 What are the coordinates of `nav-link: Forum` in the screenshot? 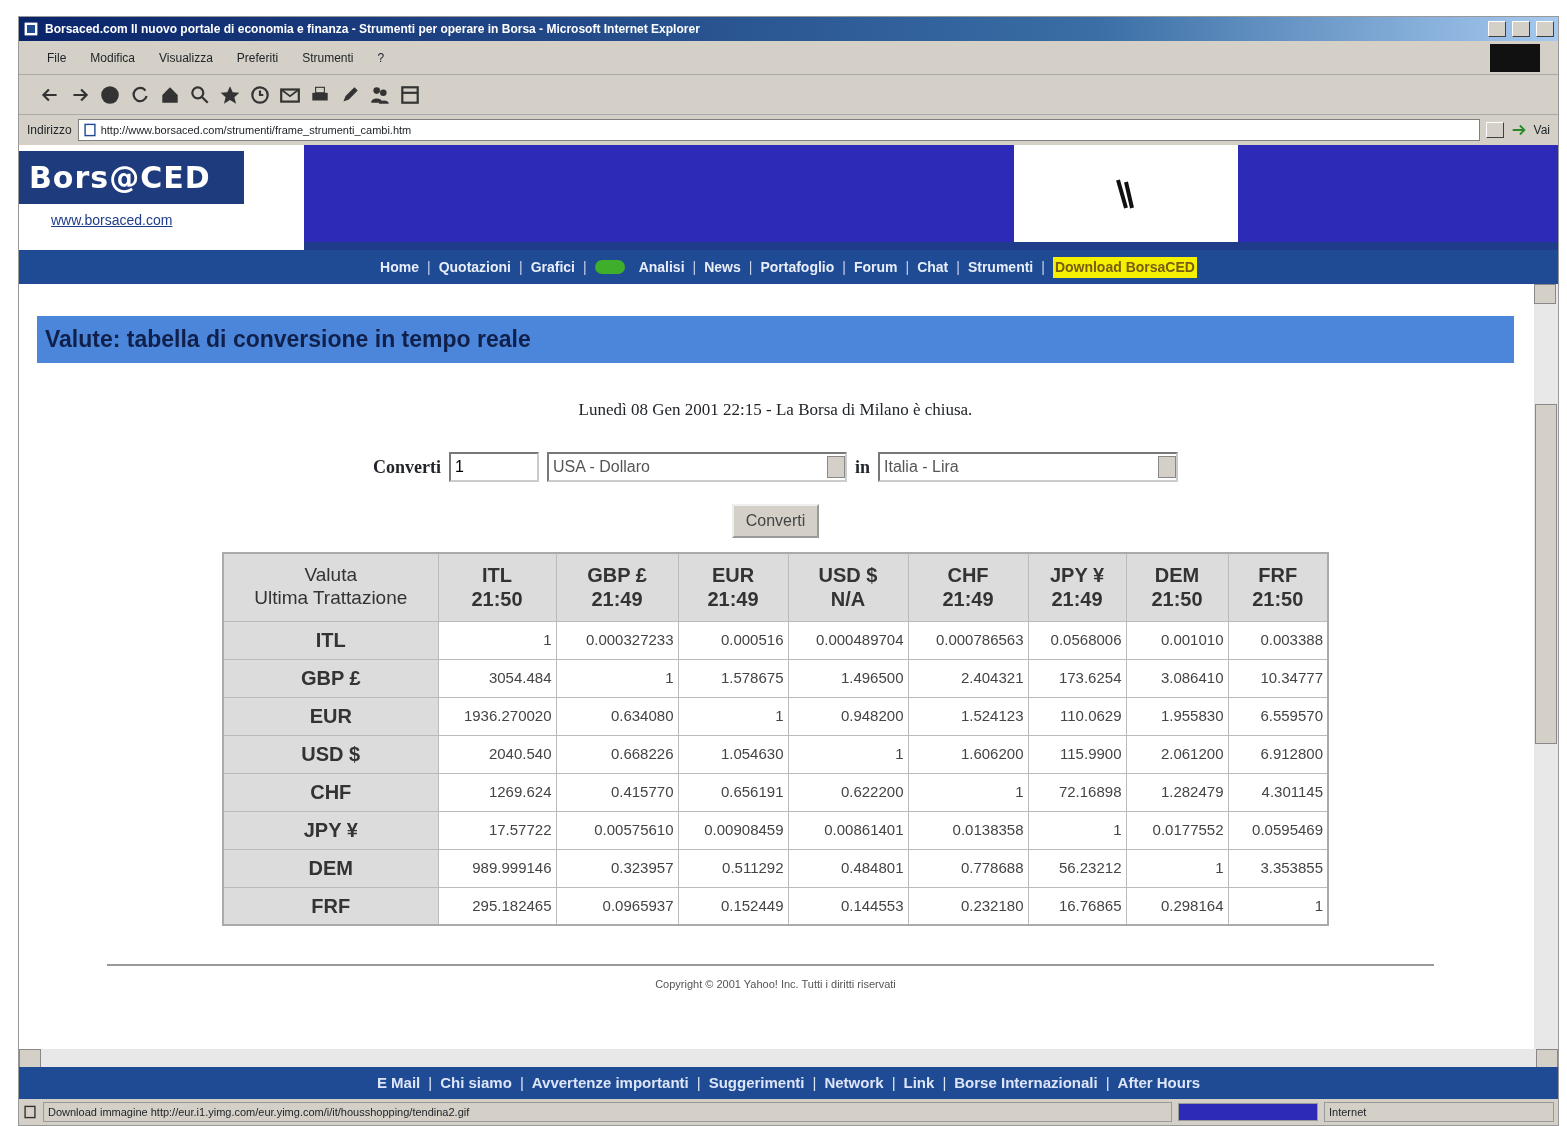 It's located at (875, 267).